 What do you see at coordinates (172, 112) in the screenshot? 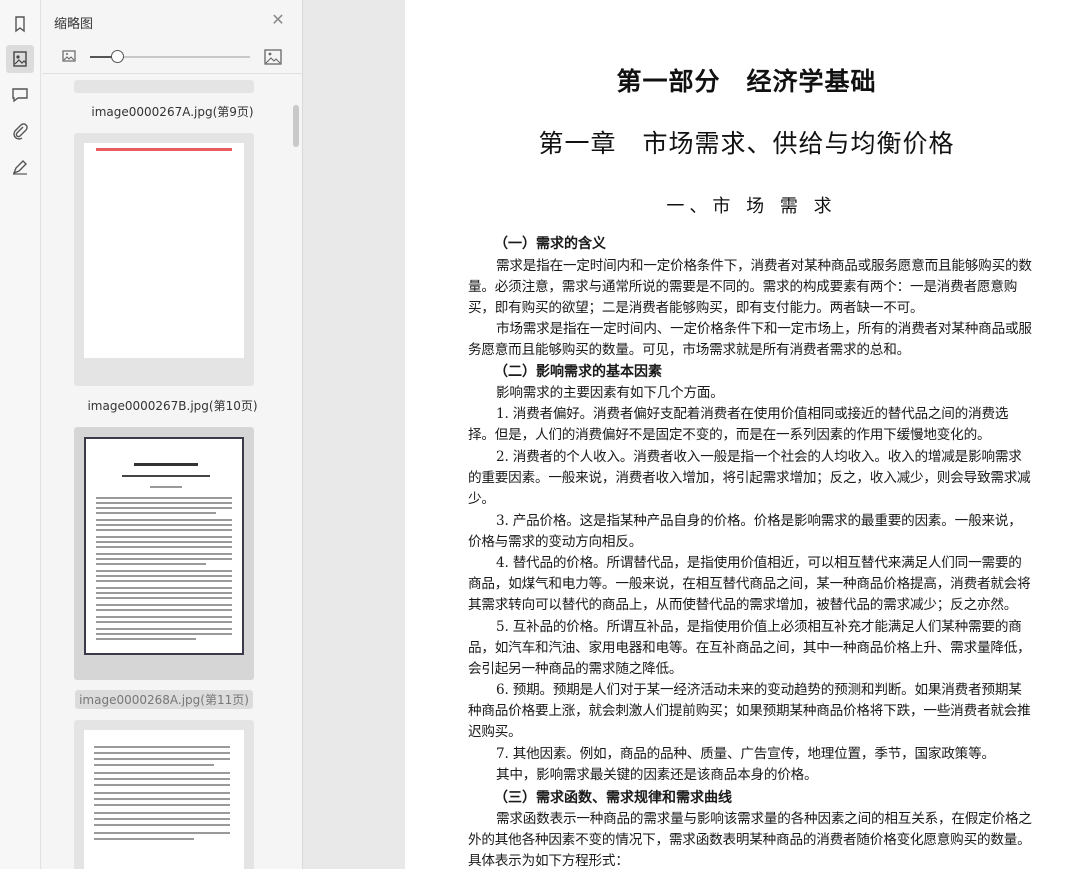
I see `thumbnail-label: image0000267A.jpg(第9页)` at bounding box center [172, 112].